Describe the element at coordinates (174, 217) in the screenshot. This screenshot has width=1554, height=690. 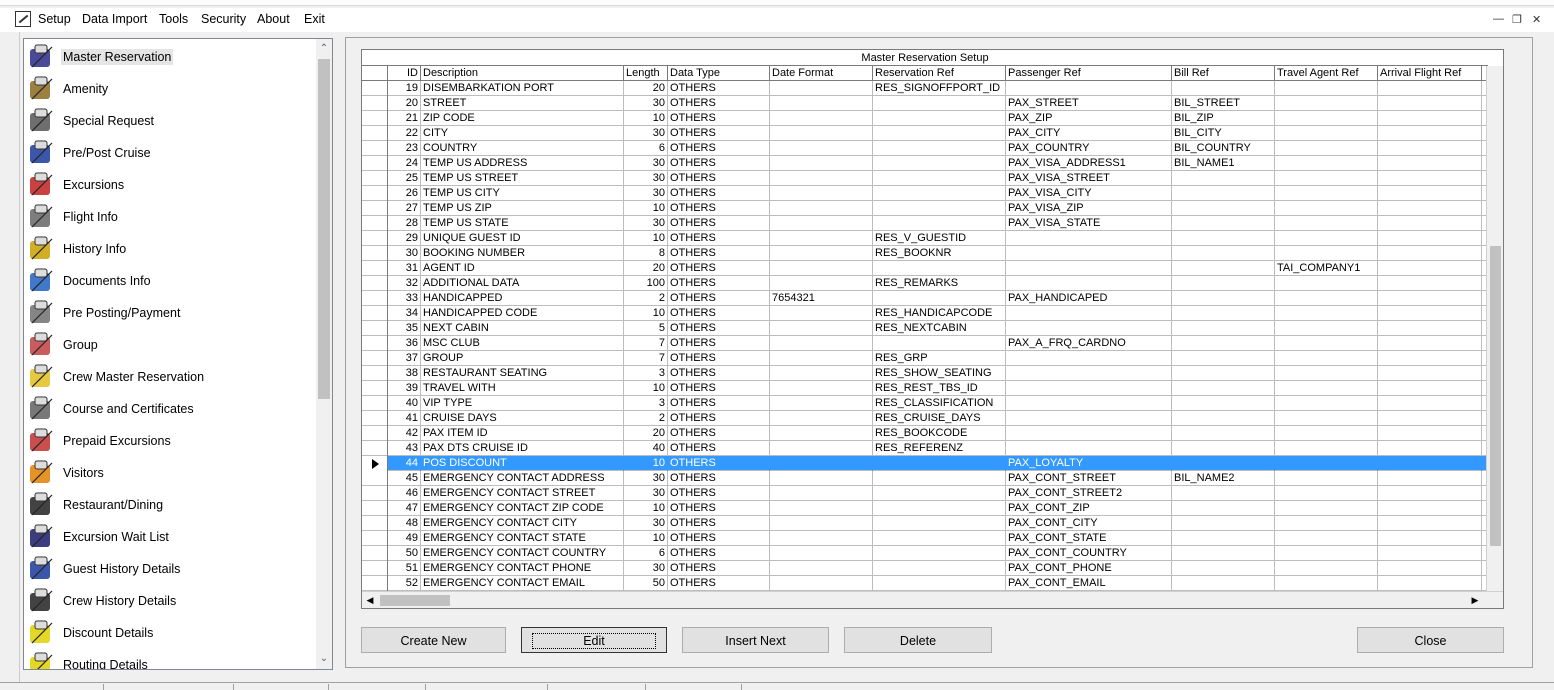
I see `sidebar-item: Flight Info` at that location.